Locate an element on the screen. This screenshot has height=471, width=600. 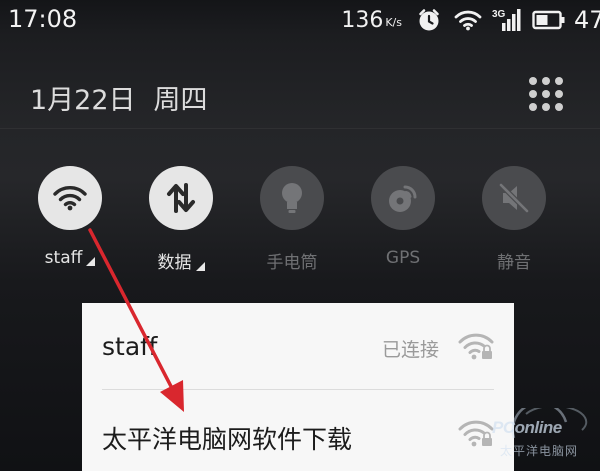
watermark-subtitle: 太平洋电脑网 is located at coordinates (539, 451).